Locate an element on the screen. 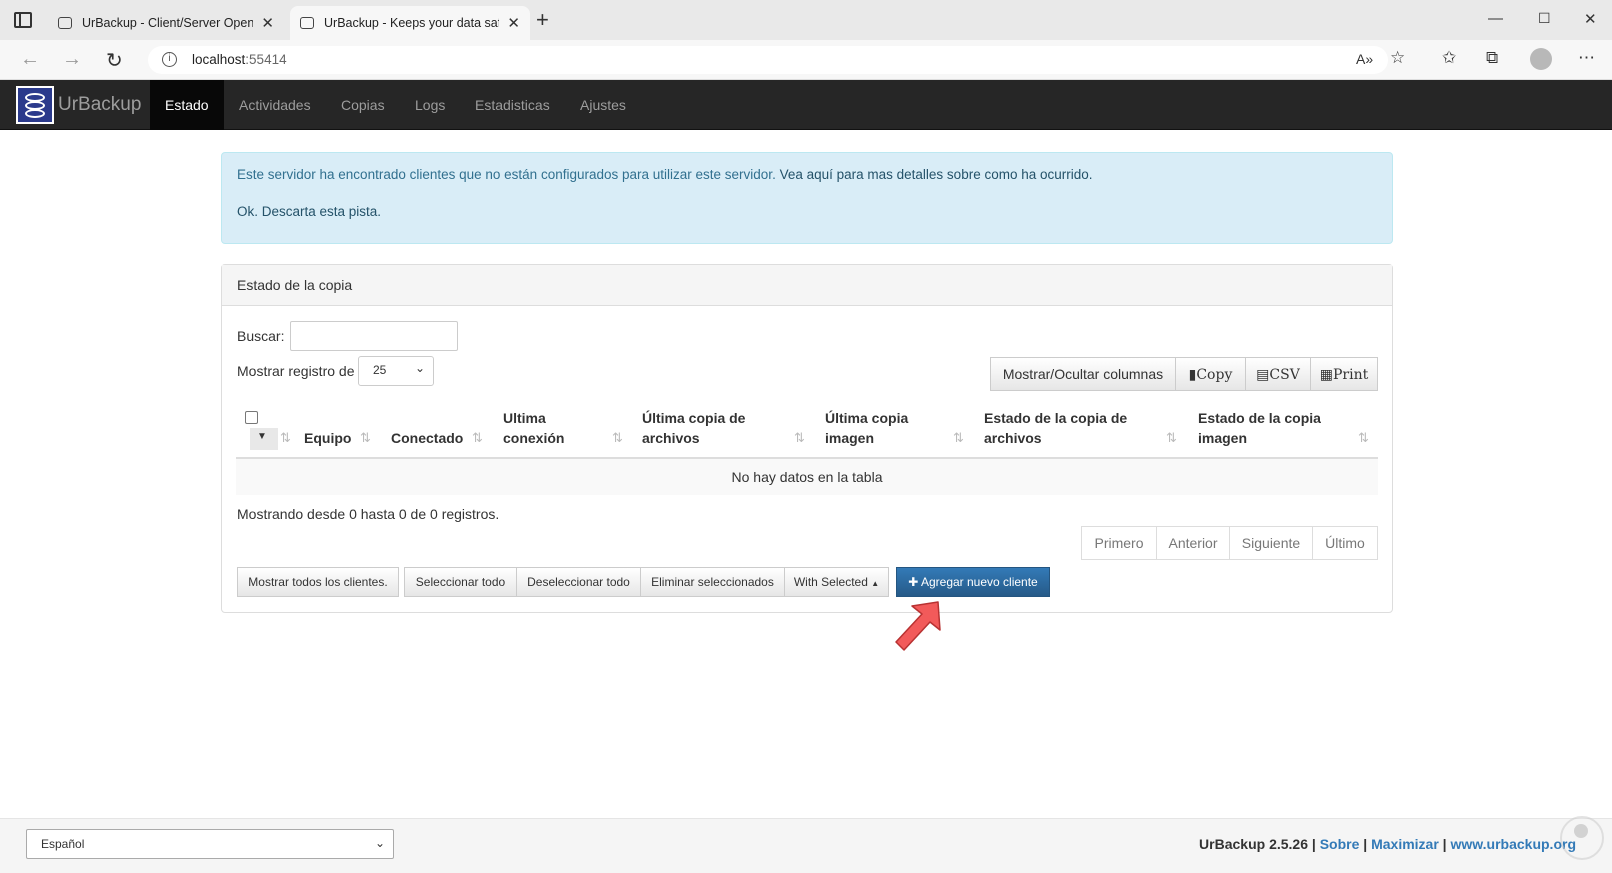 The height and width of the screenshot is (873, 1612). nav-estadisticas: Estadisticas is located at coordinates (512, 105).